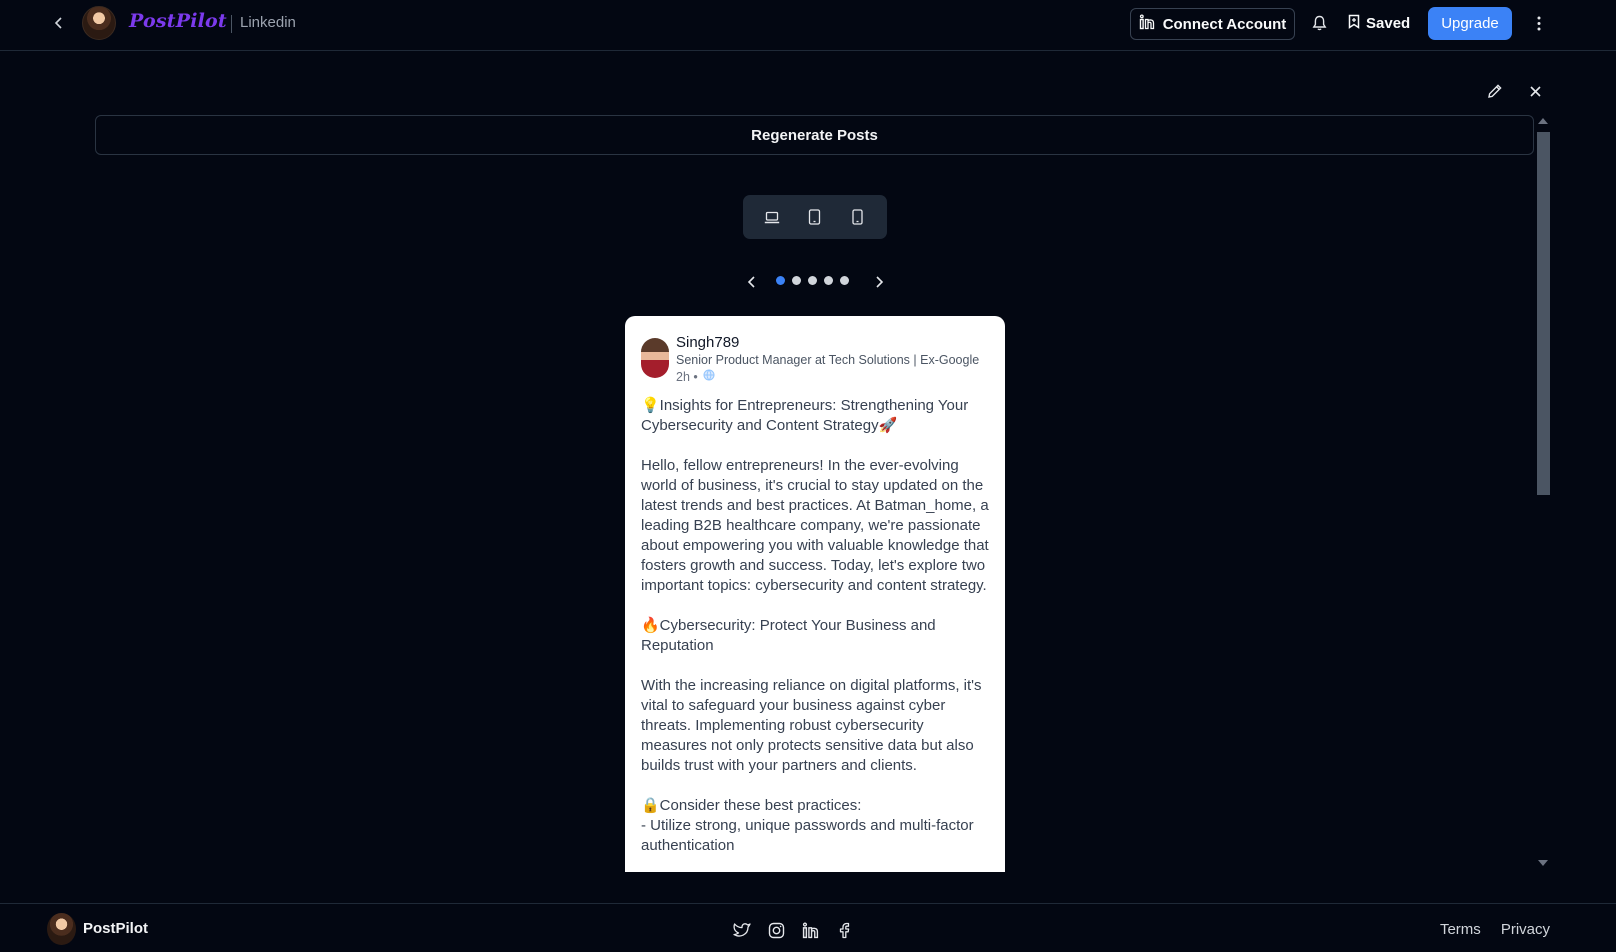  Describe the element at coordinates (772, 217) in the screenshot. I see `laptop-icon` at that location.